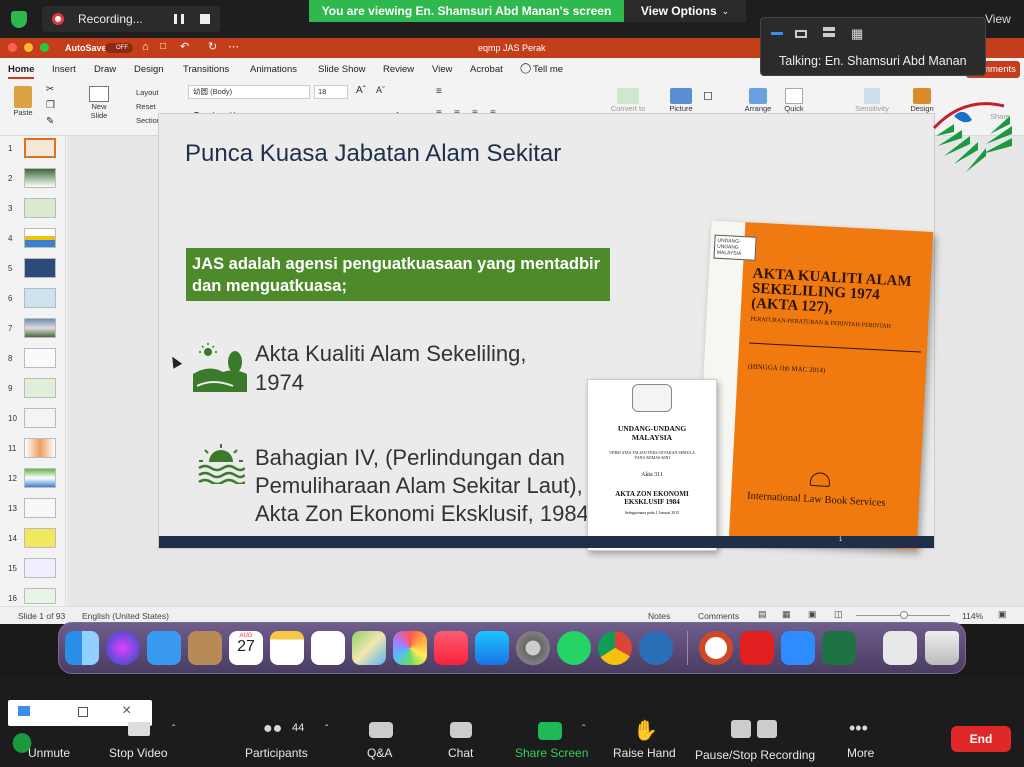 Image resolution: width=1024 pixels, height=767 pixels. I want to click on tab-design: Design, so click(149, 69).